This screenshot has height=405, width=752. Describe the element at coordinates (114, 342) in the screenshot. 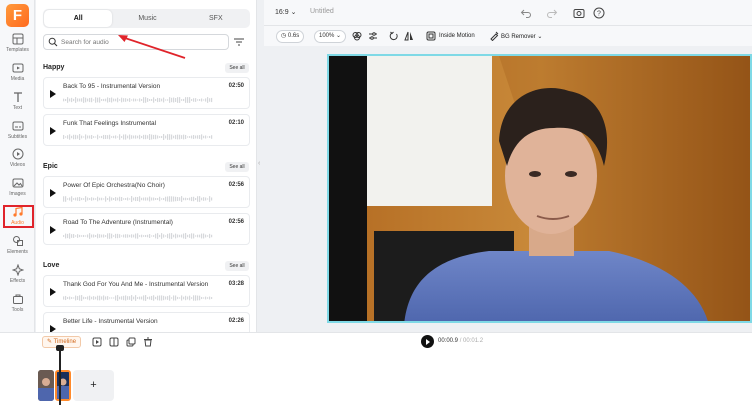

I see `split-icon` at that location.